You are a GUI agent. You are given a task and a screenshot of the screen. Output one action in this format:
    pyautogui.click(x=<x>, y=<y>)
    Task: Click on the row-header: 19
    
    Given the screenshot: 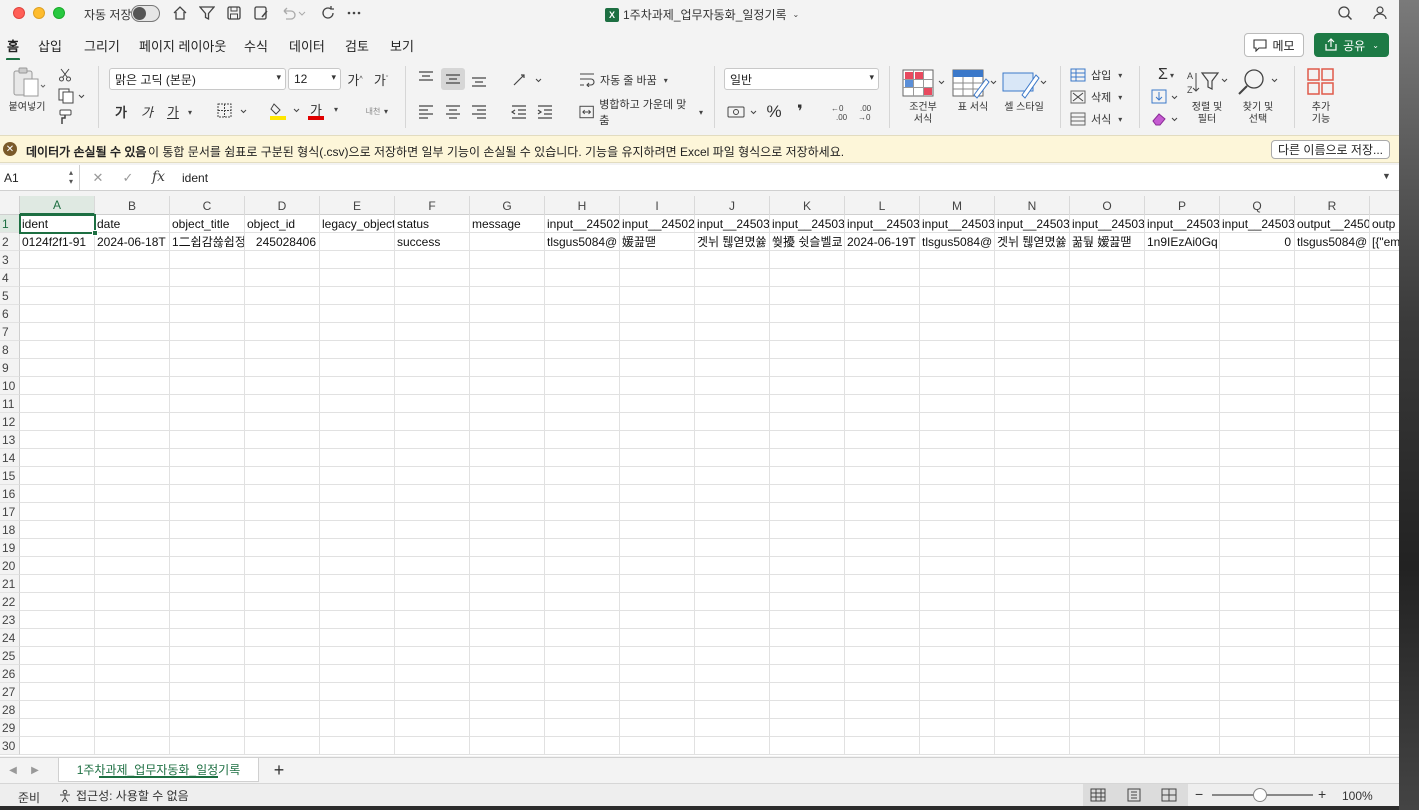 What is the action you would take?
    pyautogui.click(x=10, y=548)
    